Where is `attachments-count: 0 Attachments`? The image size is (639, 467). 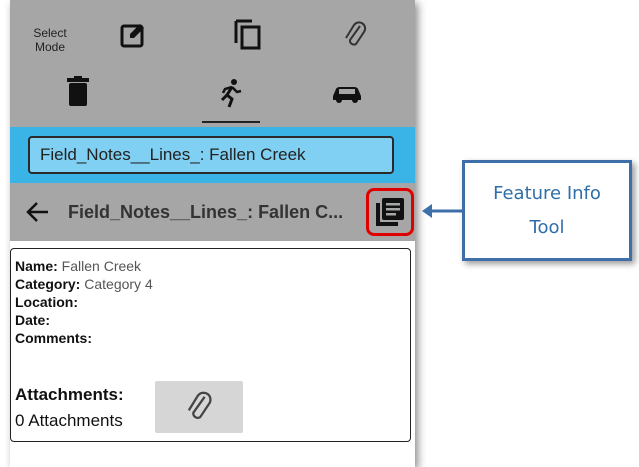
attachments-count: 0 Attachments is located at coordinates (69, 420).